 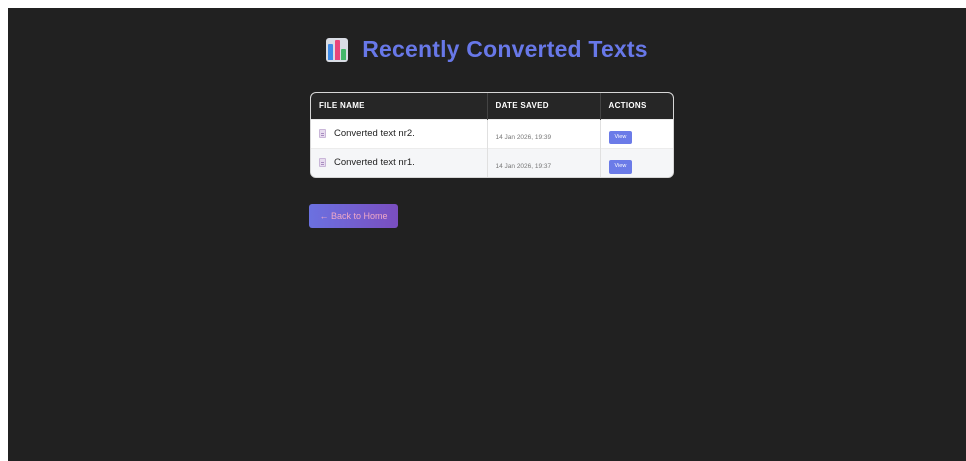 I want to click on bar-chart-icon, so click(x=337, y=49).